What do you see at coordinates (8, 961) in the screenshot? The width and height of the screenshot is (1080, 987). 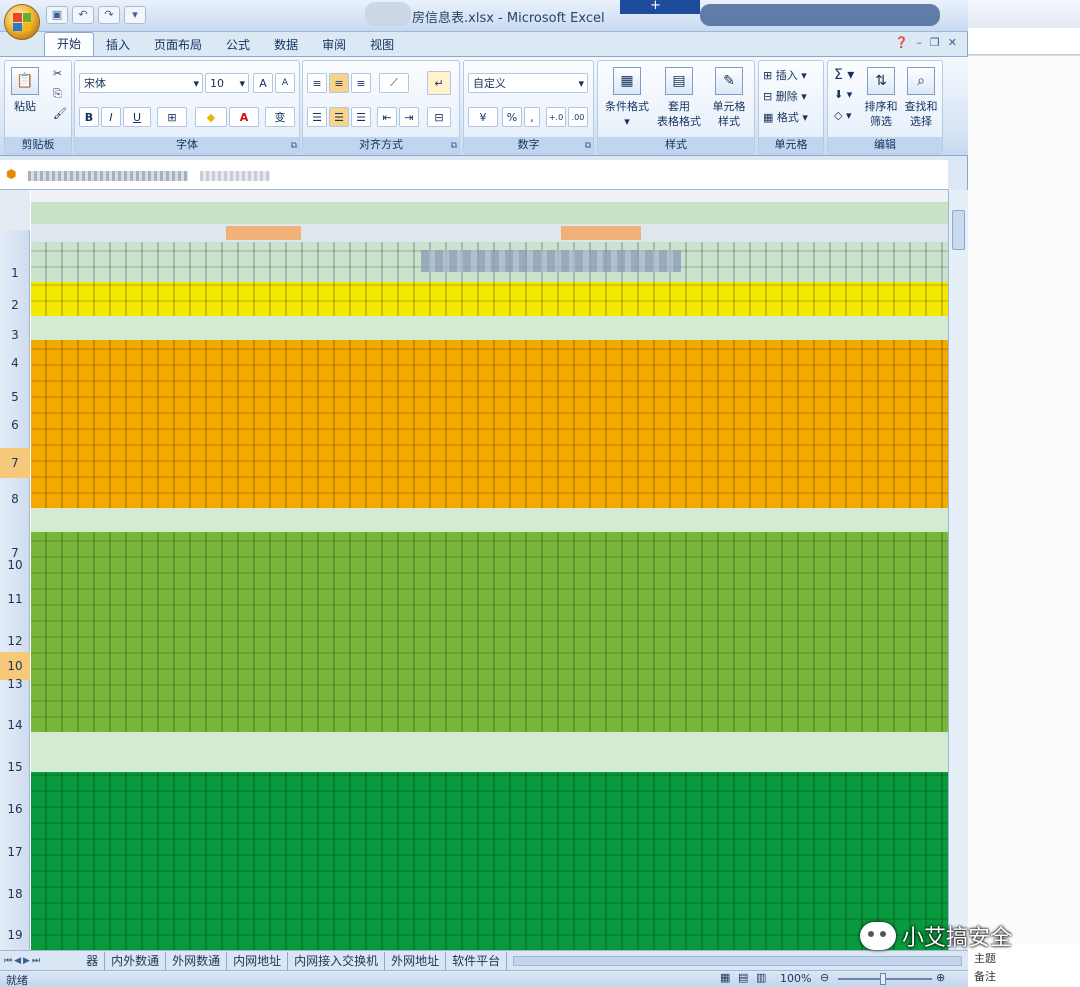 I see `first-sheet-icon: ⏮` at bounding box center [8, 961].